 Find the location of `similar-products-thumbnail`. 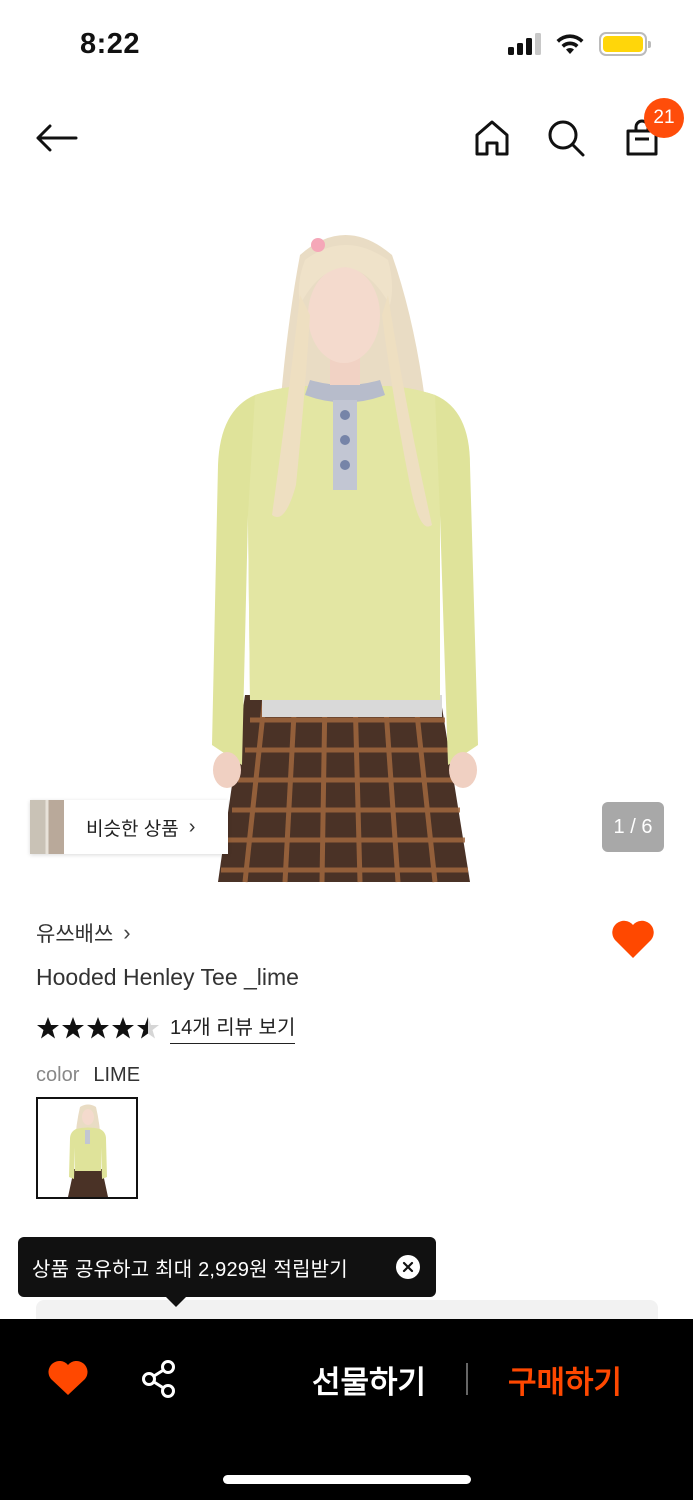

similar-products-thumbnail is located at coordinates (47, 827).